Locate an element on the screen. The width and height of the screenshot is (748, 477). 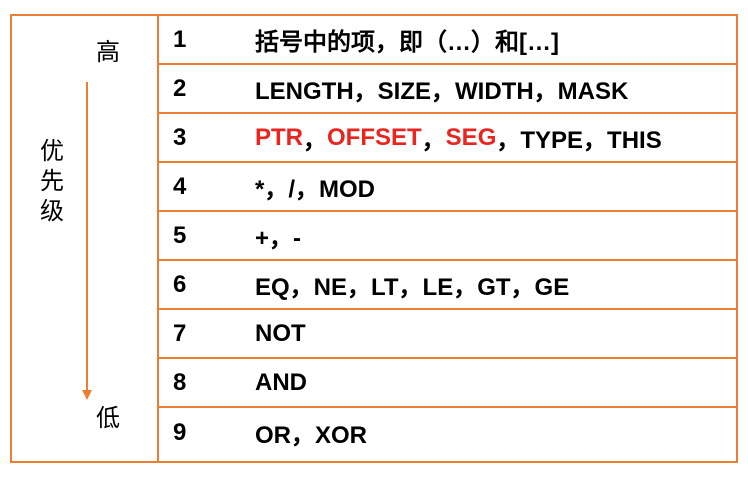
row-number: 1 is located at coordinates (180, 39).